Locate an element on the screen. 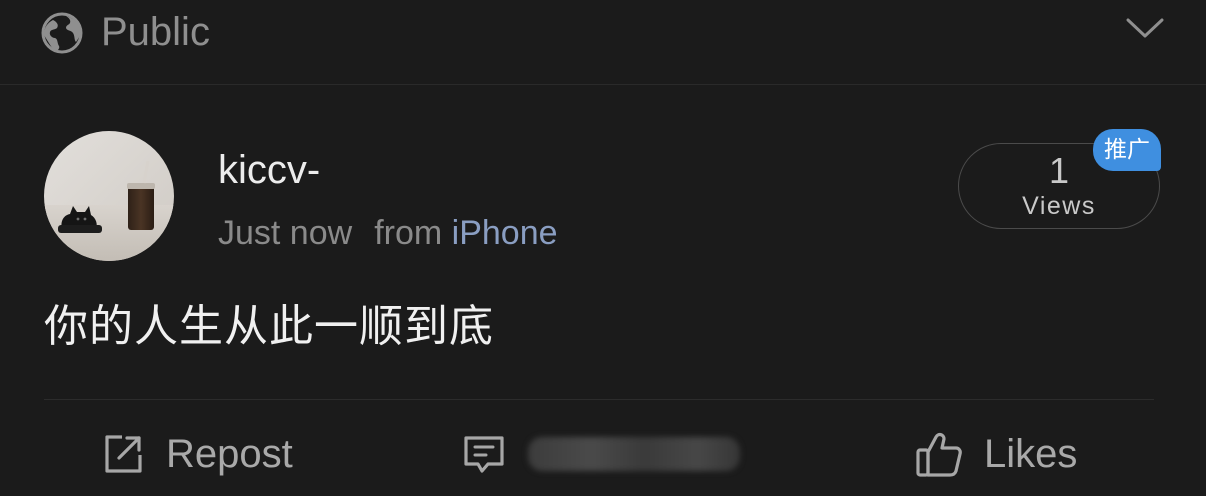  post-text: 你的人生从此一顺到底 is located at coordinates (269, 326).